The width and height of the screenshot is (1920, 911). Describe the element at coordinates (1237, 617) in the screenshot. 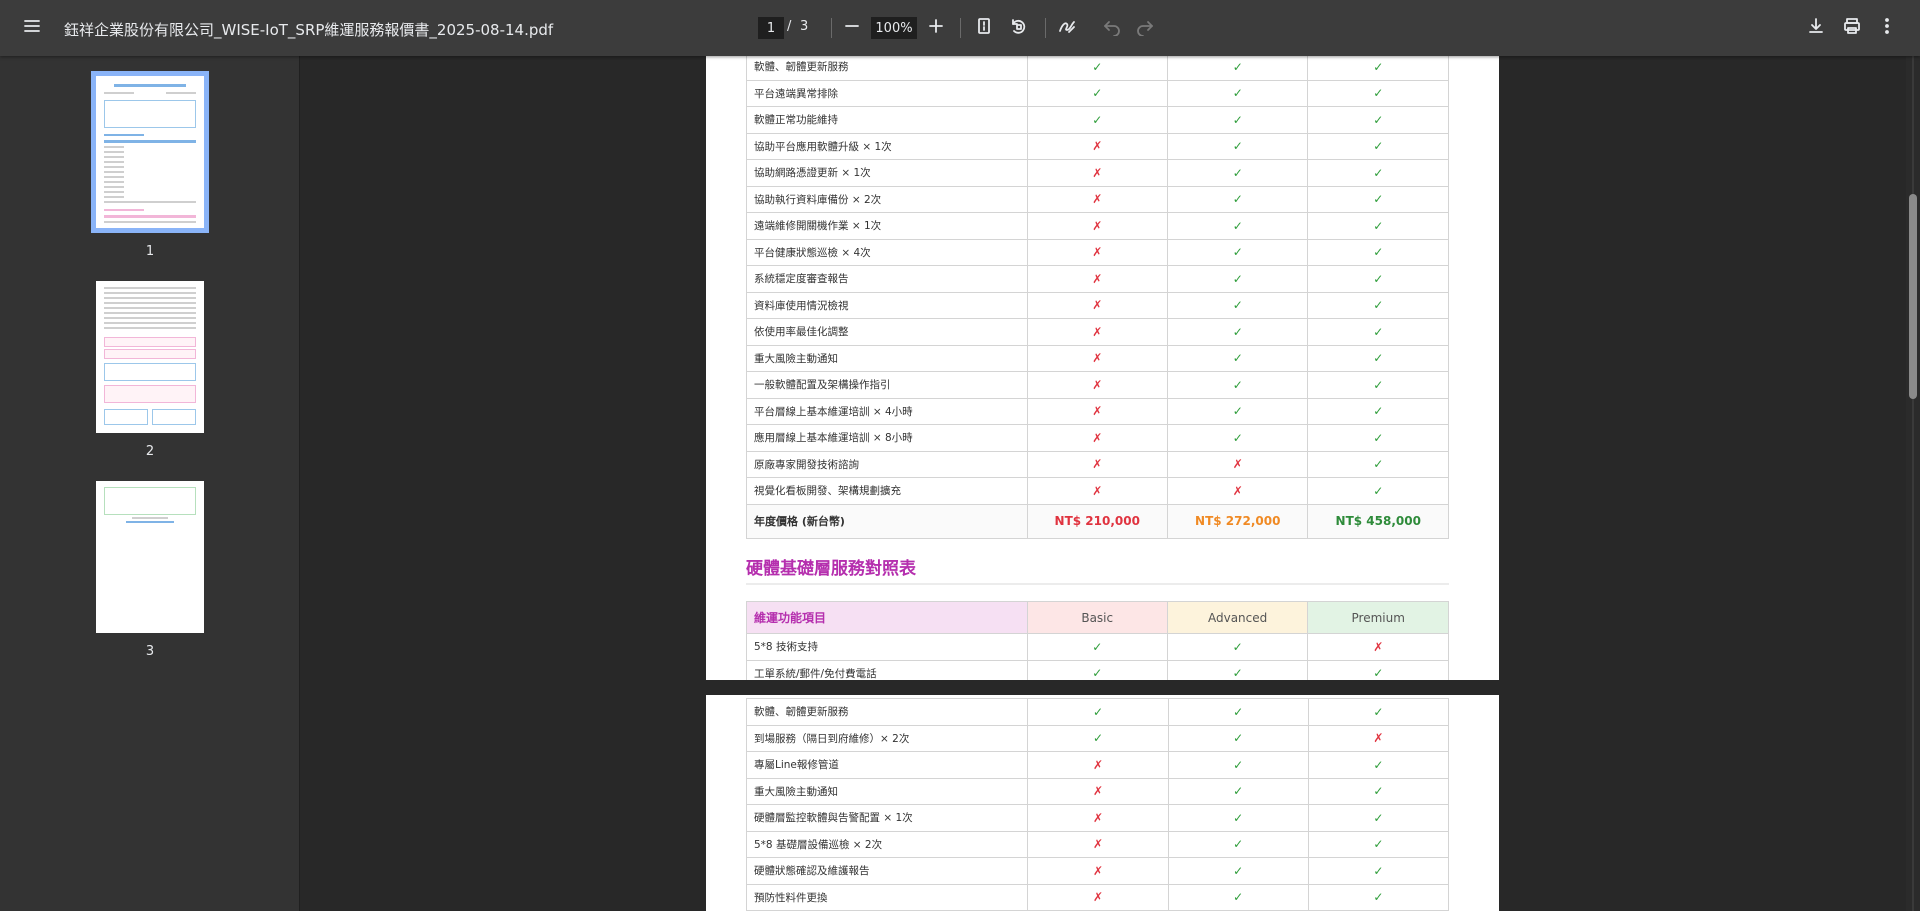

I see `header-advanced: Advanced` at that location.